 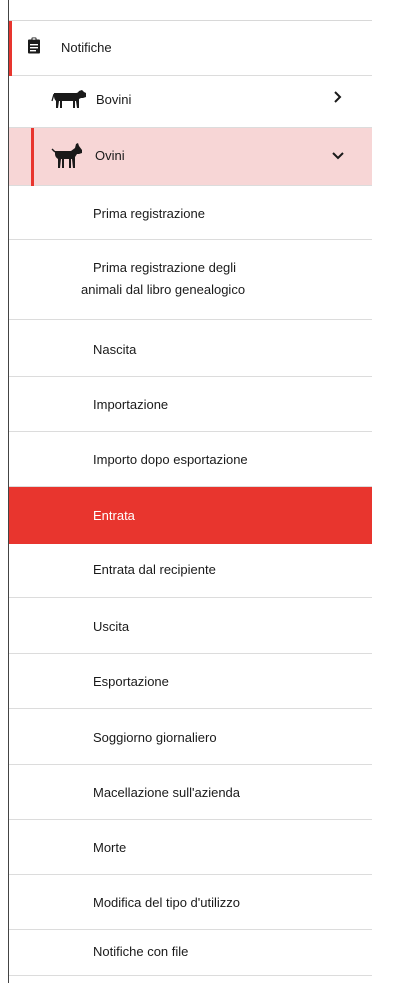 I want to click on subnav-label: Soggiorno giornaliero, so click(x=155, y=737).